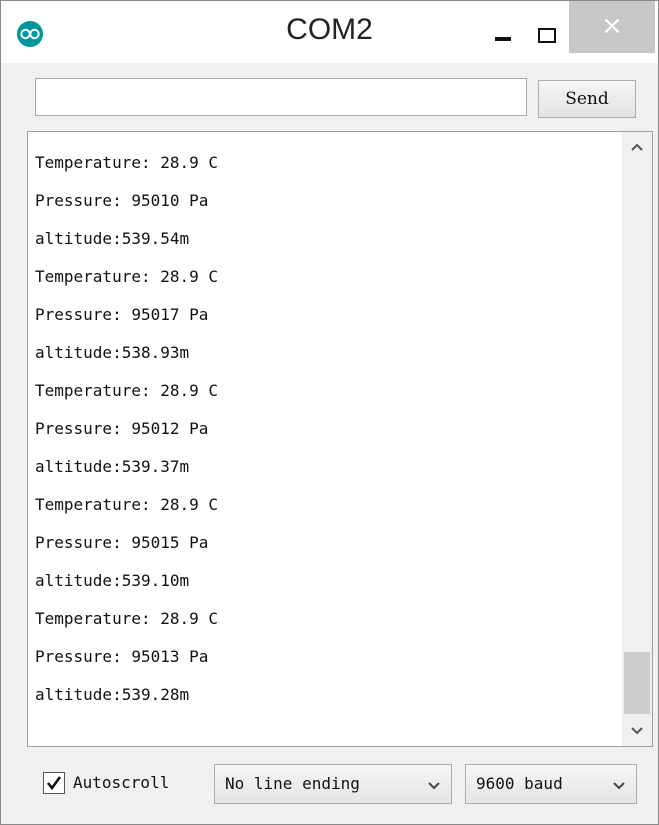  Describe the element at coordinates (112, 466) in the screenshot. I see `output-line: altitude:539.37m` at that location.